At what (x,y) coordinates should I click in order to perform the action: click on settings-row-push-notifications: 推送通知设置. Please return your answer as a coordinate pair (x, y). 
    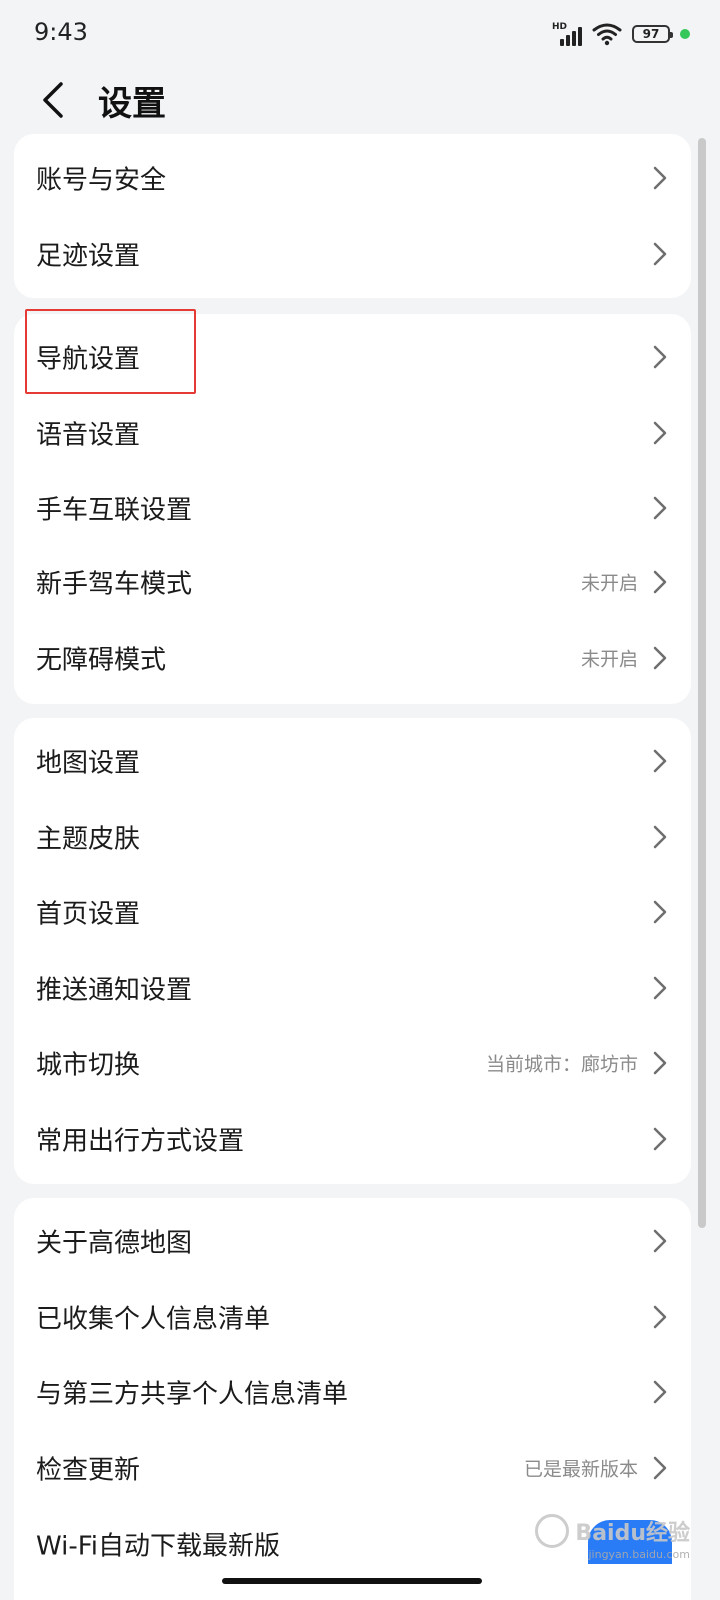
    Looking at the image, I should click on (352, 988).